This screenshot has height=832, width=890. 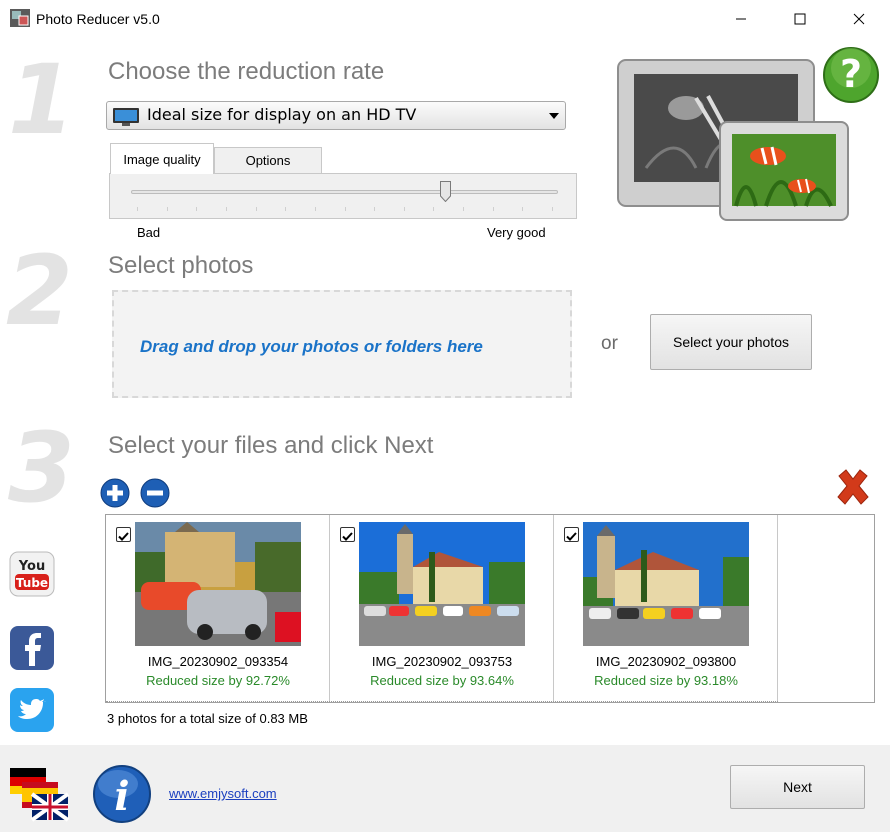 I want to click on reduction-rate-dropdown: Ideal size for display on an HD TV, so click(x=336, y=115).